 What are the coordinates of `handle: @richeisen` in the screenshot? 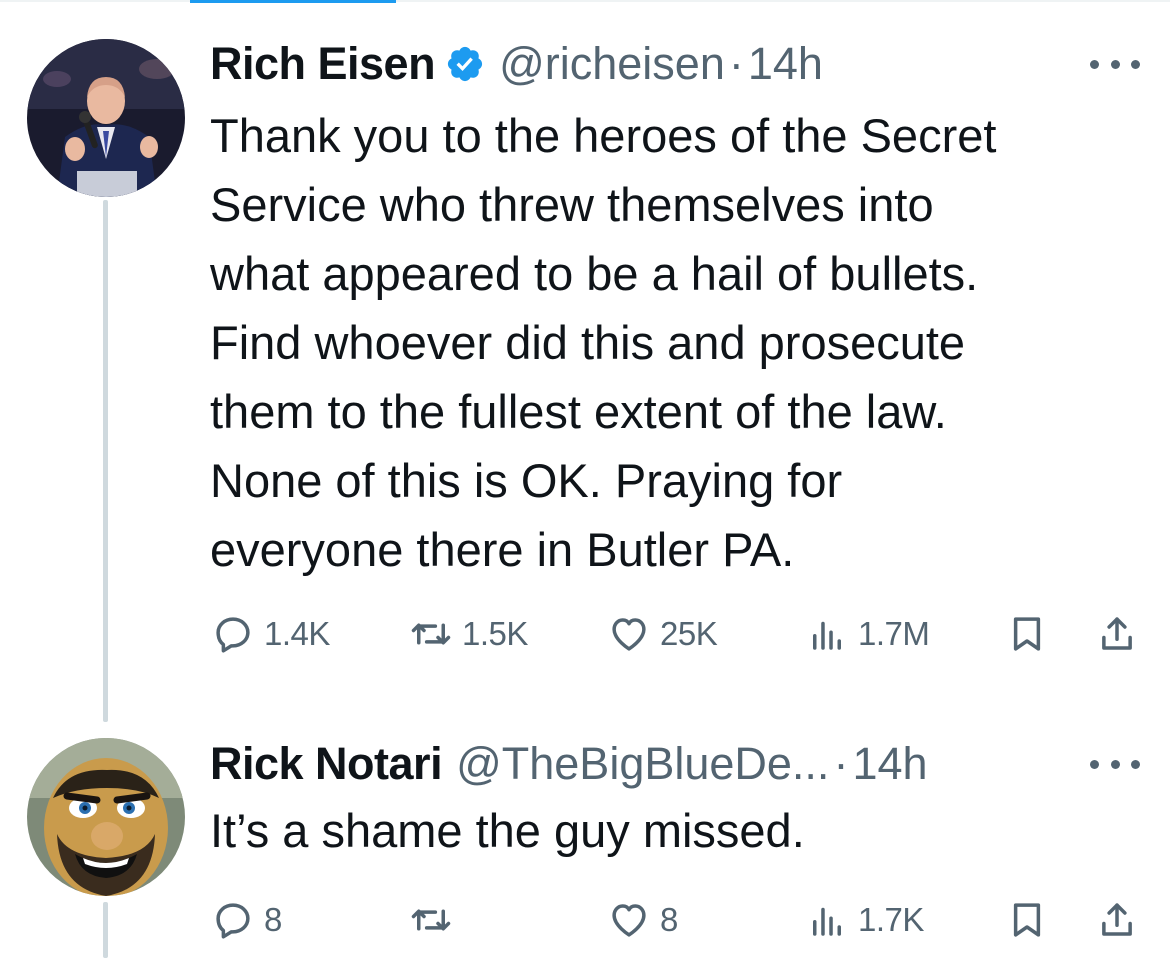 It's located at (612, 64).